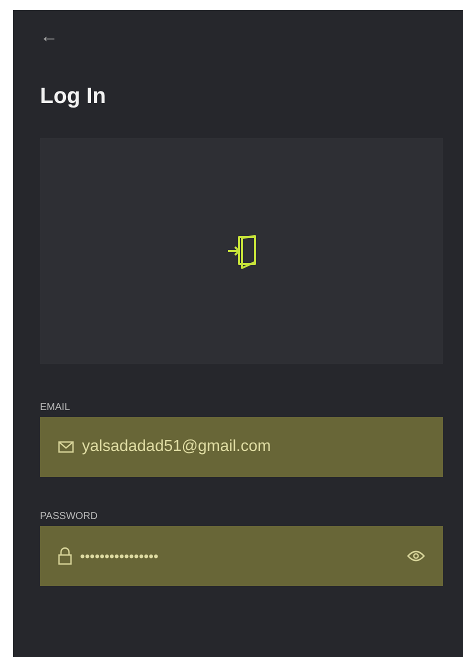  What do you see at coordinates (65, 556) in the screenshot?
I see `lock-icon` at bounding box center [65, 556].